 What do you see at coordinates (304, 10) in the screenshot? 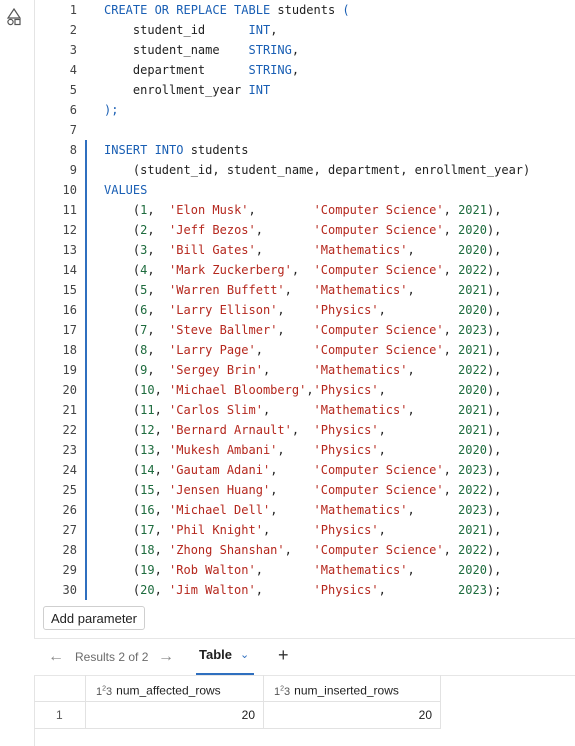
I see `code-line: 1 CREATE OR REPLACE TABLE students (` at bounding box center [304, 10].